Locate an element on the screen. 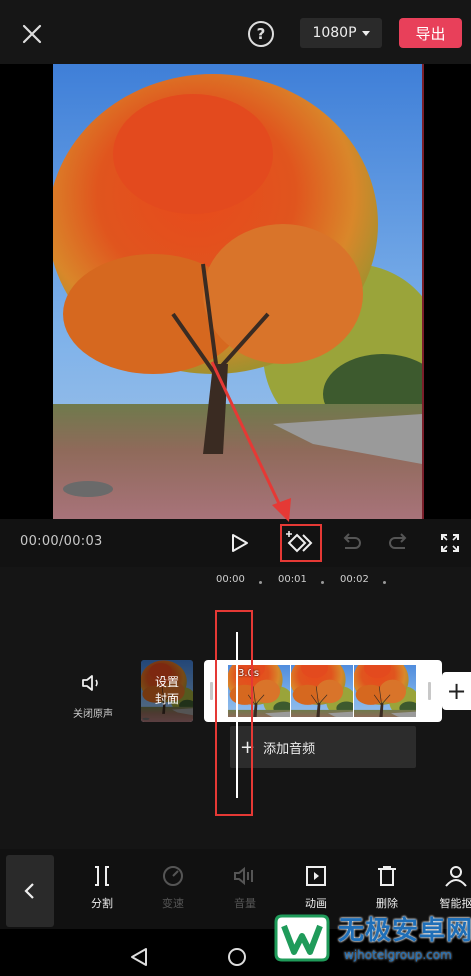  timecode: 00:00/00:03 is located at coordinates (61, 541).